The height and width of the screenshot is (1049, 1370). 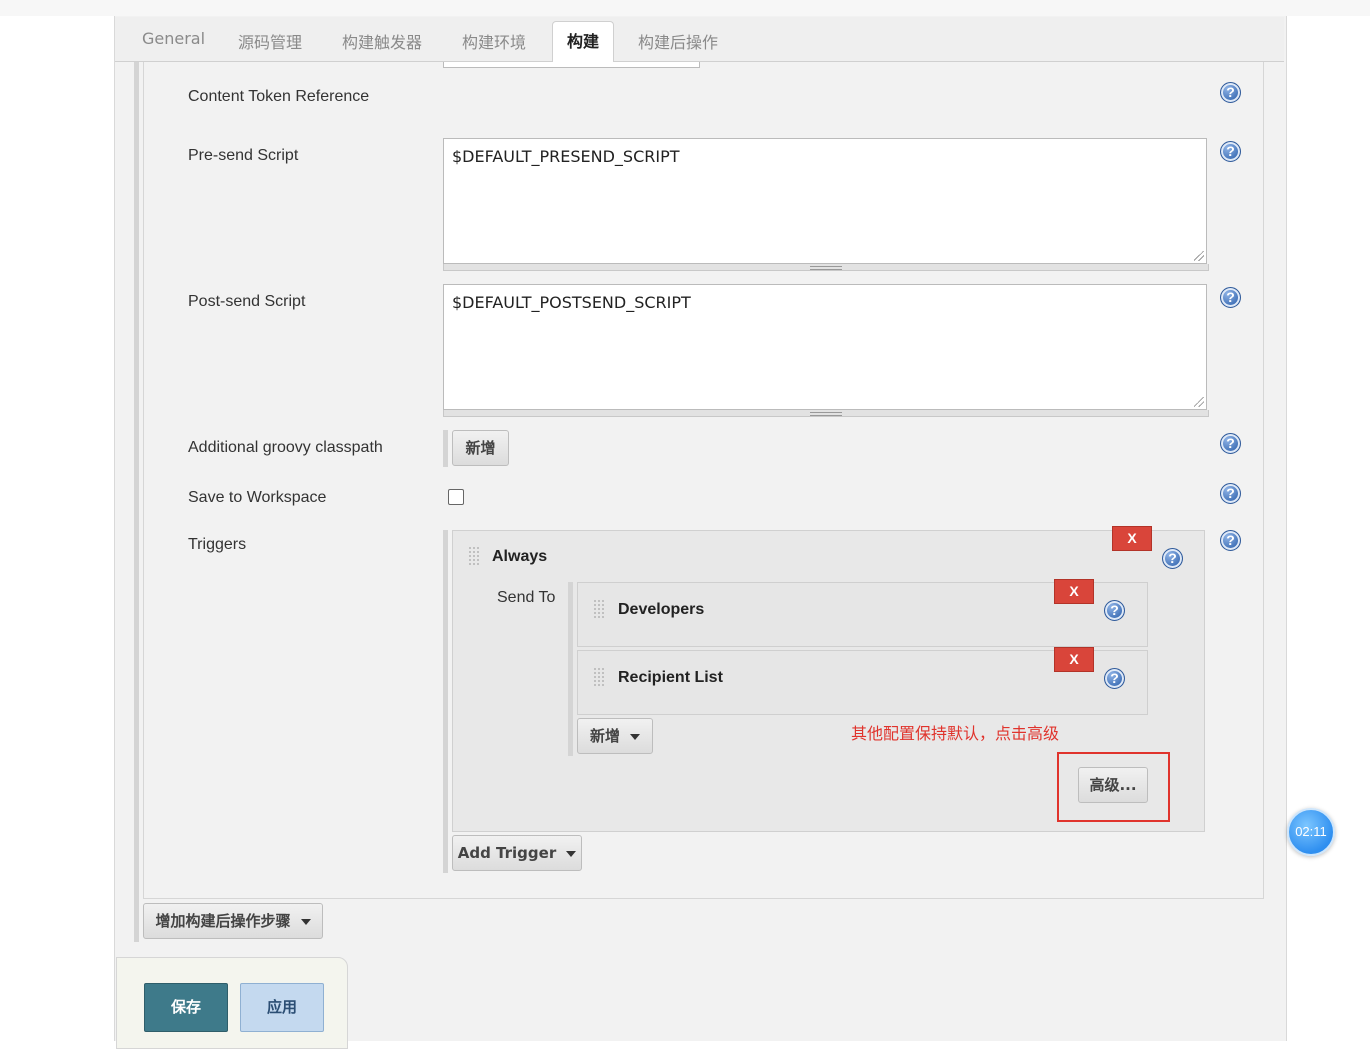 I want to click on send-to-rail, so click(x=570, y=669).